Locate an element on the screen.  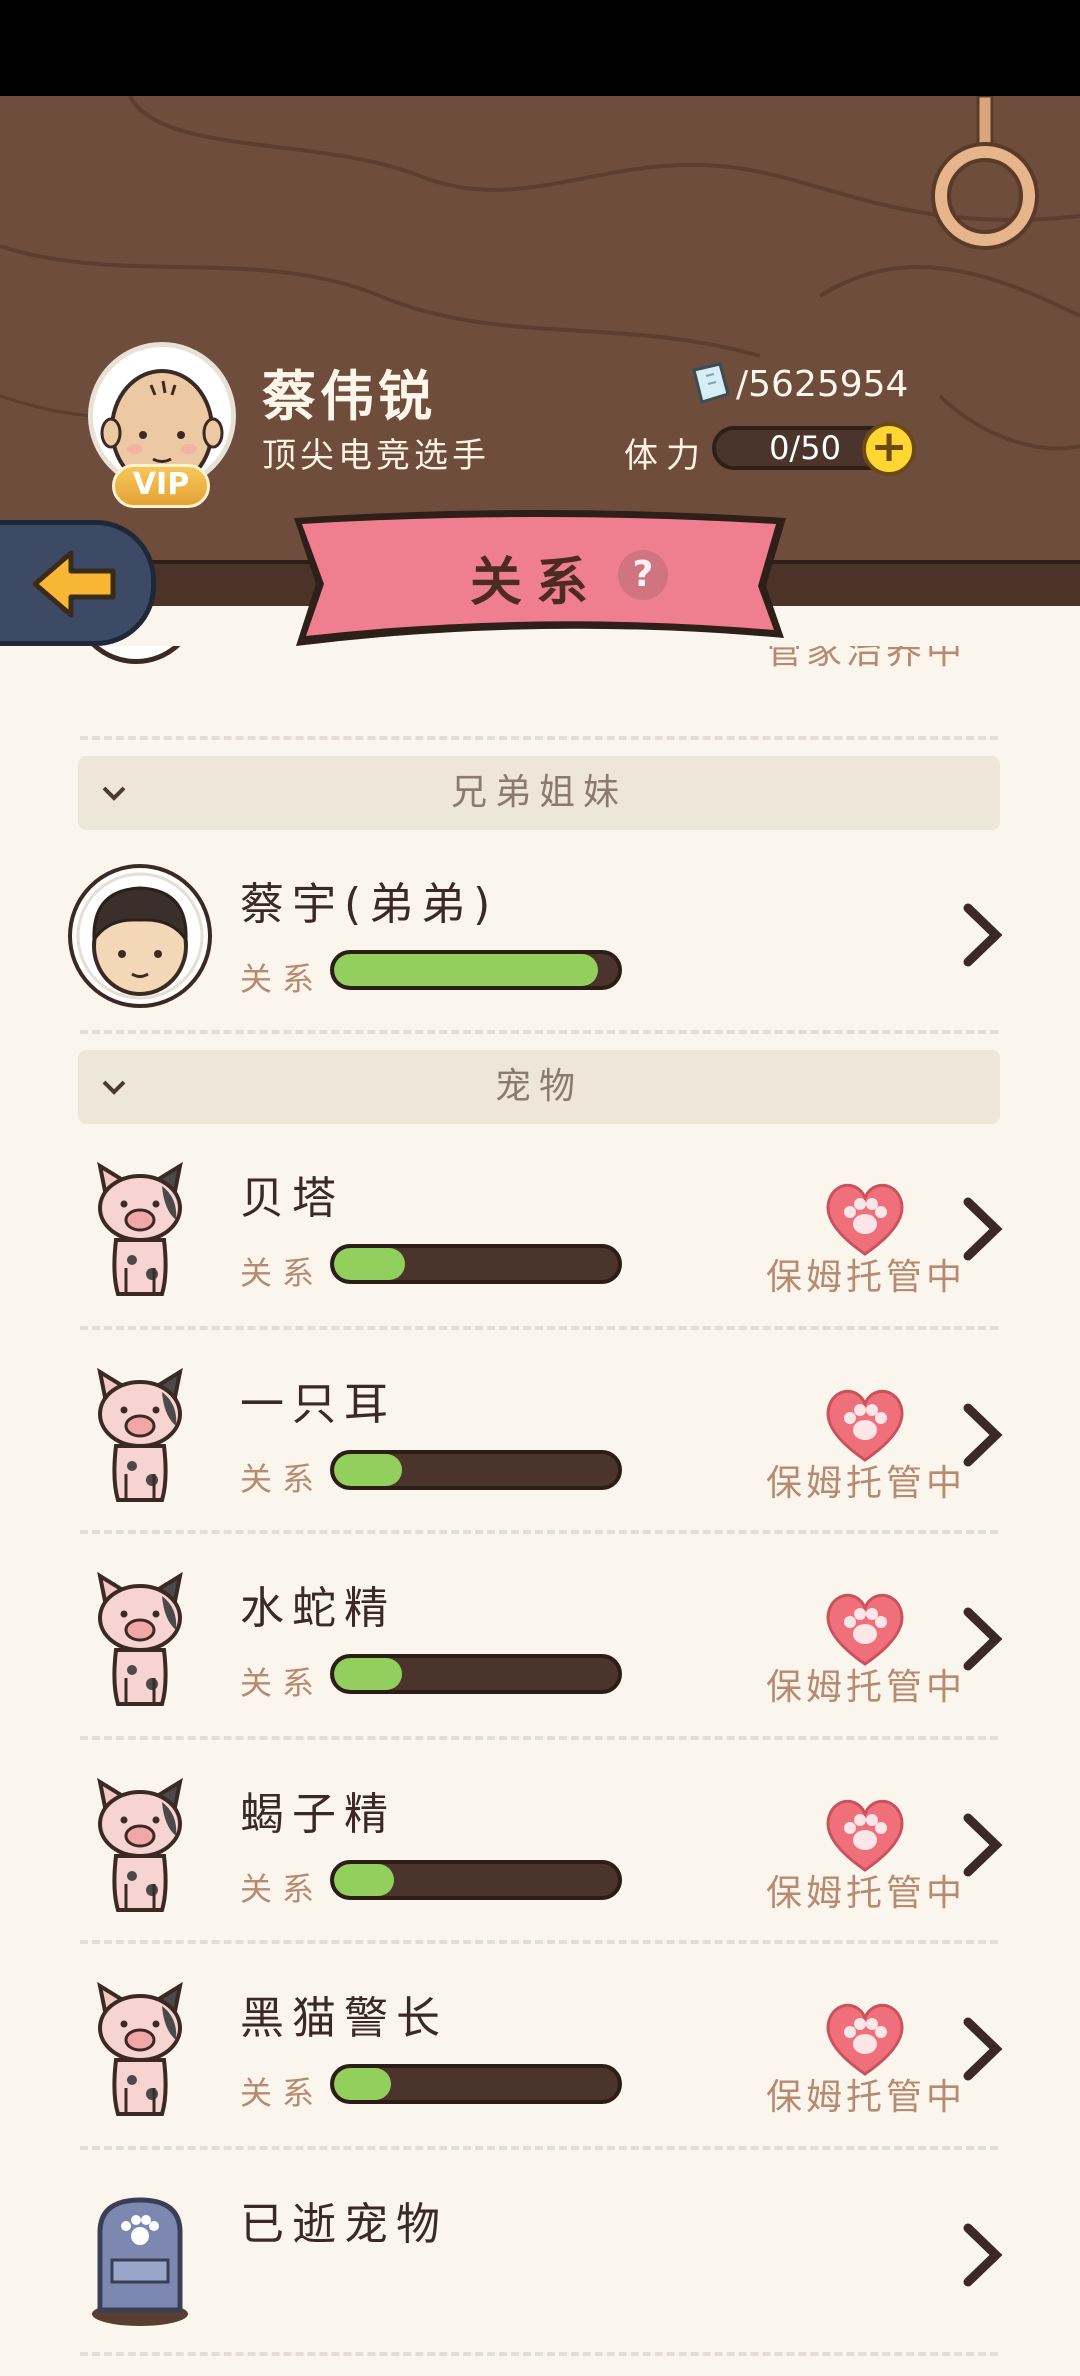
player-name: 蔡伟锐 is located at coordinates (349, 396).